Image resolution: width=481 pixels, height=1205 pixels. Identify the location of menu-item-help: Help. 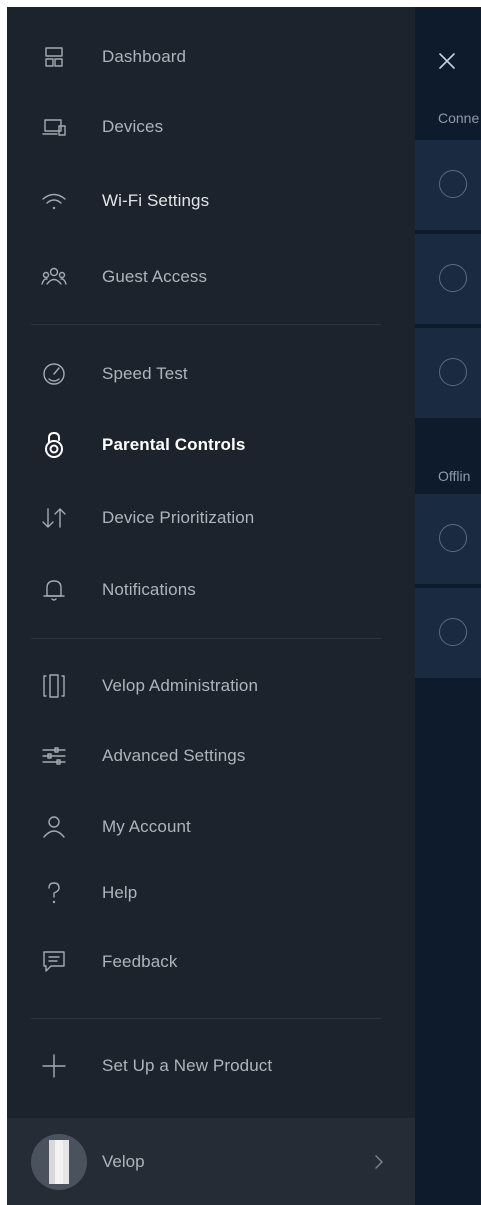
(211, 893).